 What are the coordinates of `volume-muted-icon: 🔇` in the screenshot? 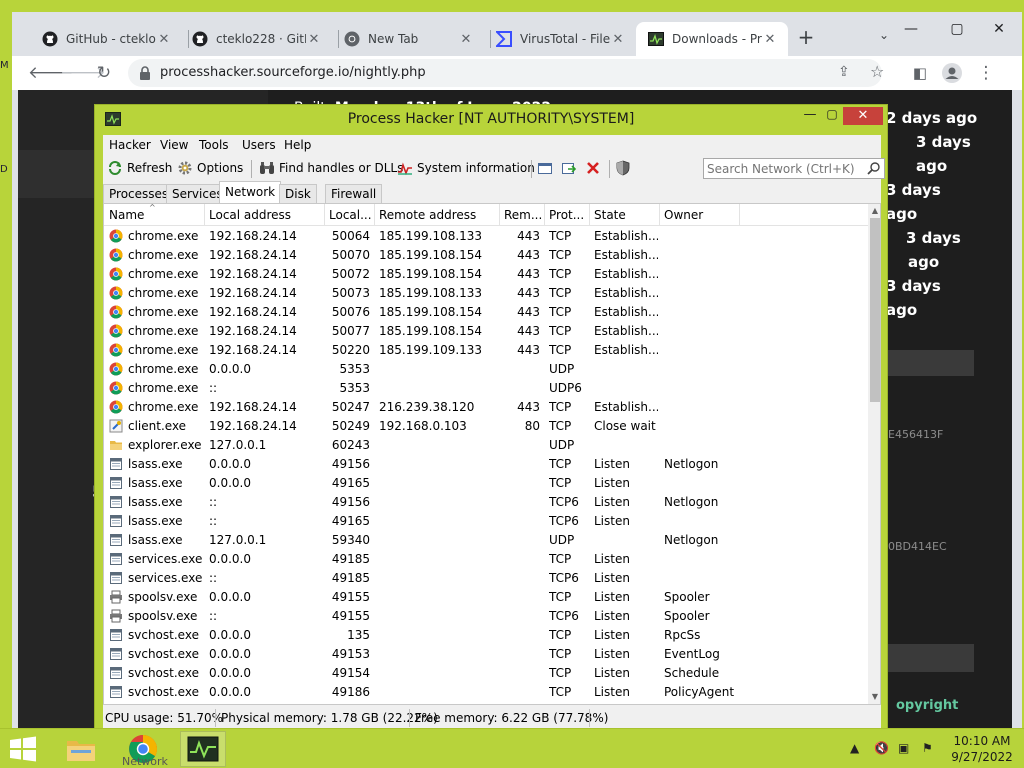 It's located at (881, 748).